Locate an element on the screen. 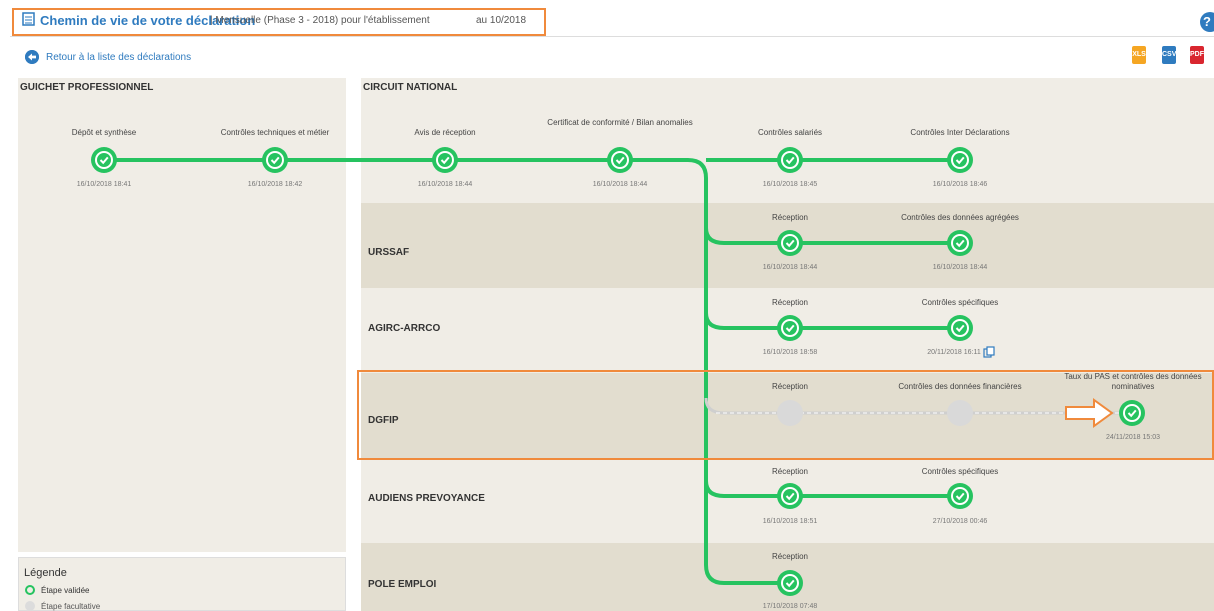 Image resolution: width=1214 pixels, height=611 pixels. optional-step-icon is located at coordinates (30, 606).